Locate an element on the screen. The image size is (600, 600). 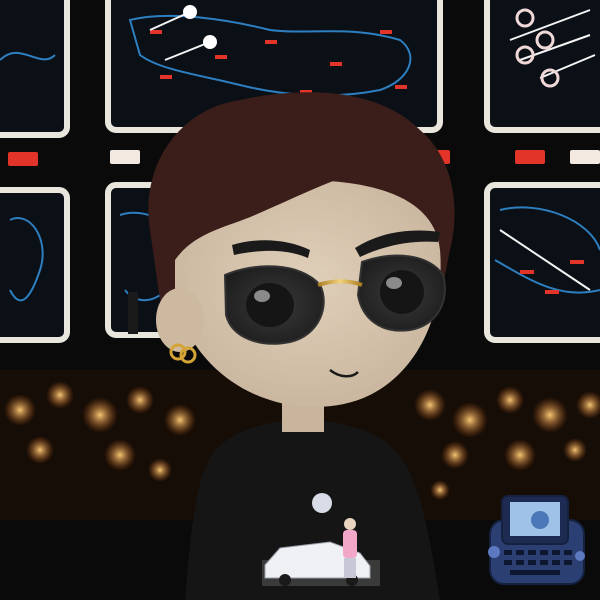
figure is located at coordinates (350, 544).